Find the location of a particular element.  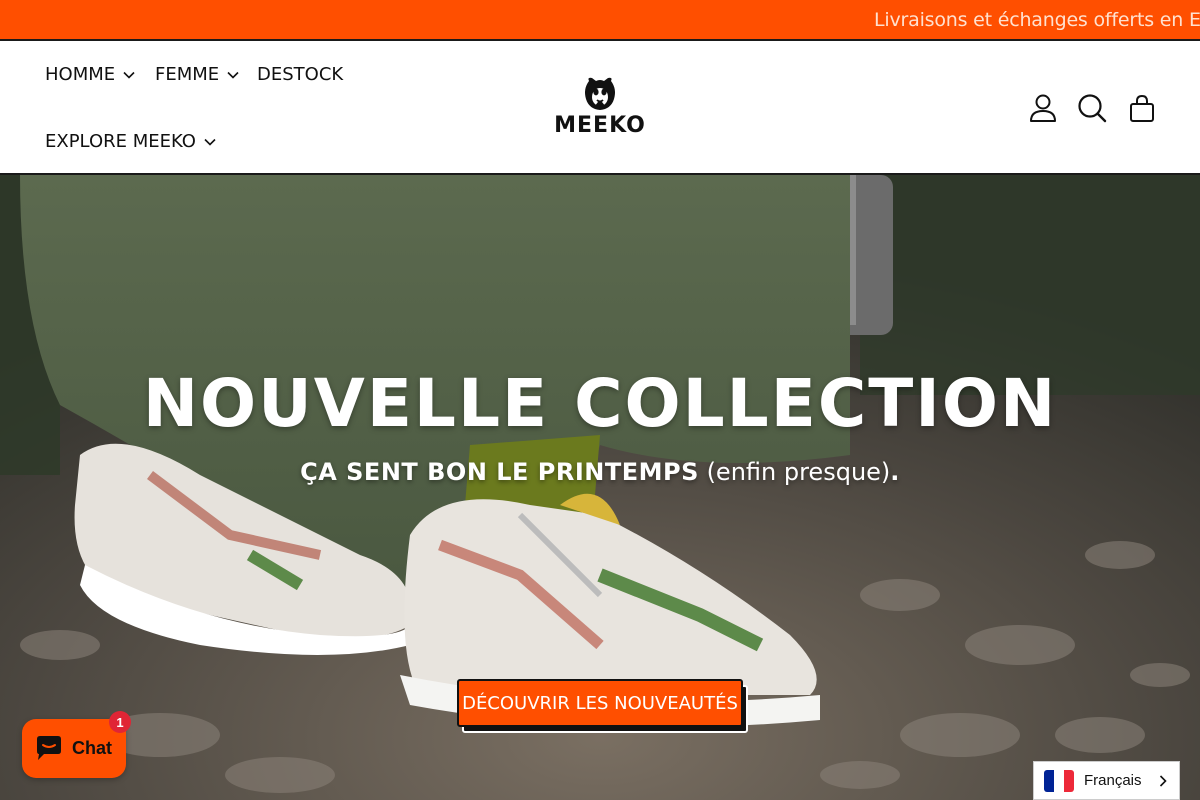

hero-subtitle-bold: ÇA SENT BON LE PRINTEMPS is located at coordinates (499, 472).